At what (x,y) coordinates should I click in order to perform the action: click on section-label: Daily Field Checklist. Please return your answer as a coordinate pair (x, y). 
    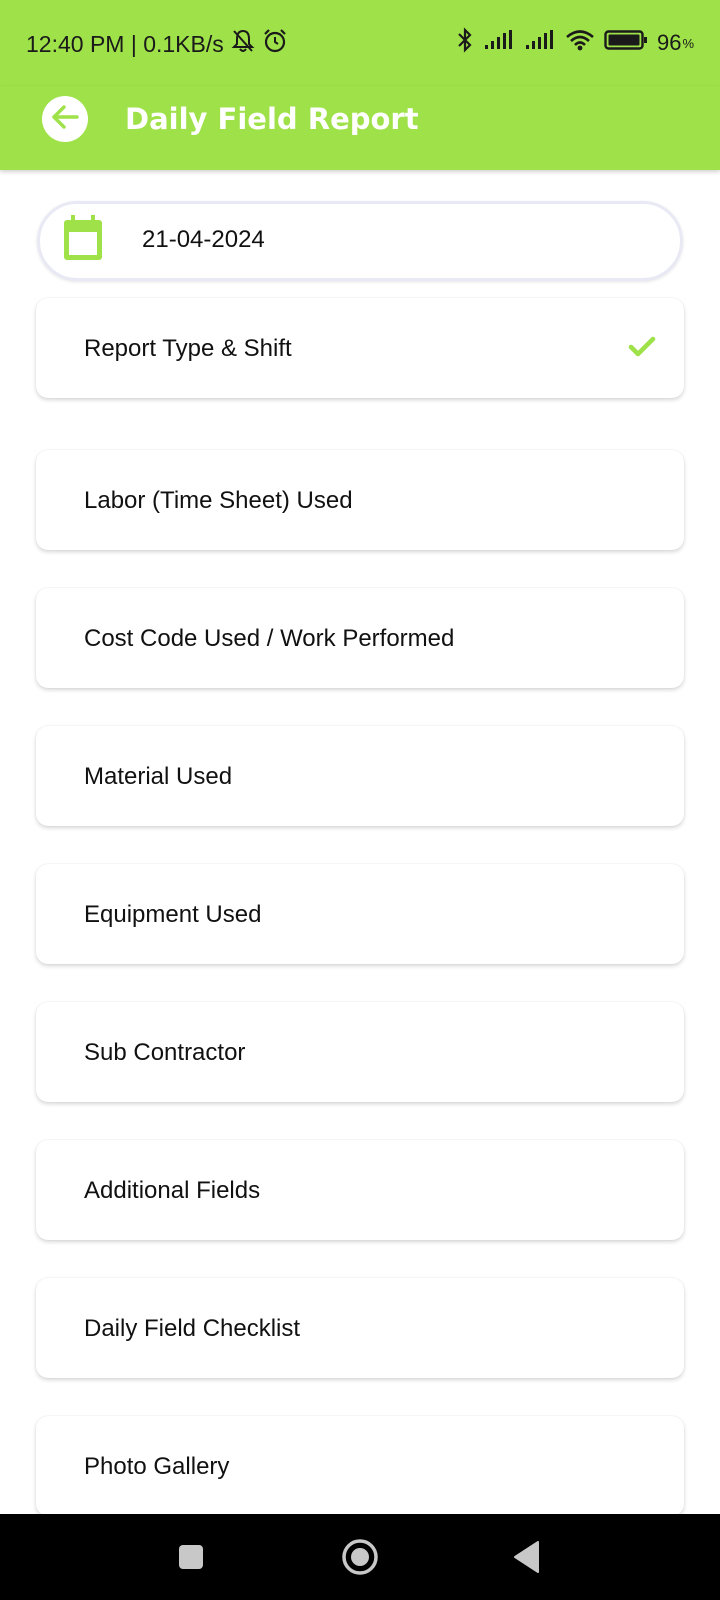
    Looking at the image, I should click on (192, 1328).